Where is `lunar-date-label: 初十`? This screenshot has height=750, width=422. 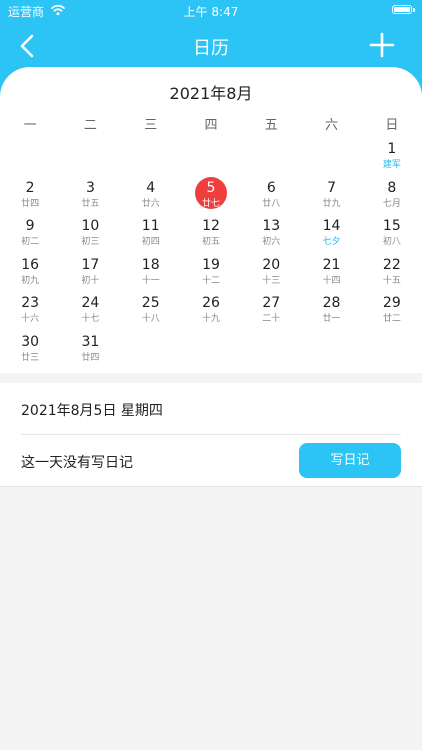 lunar-date-label: 初十 is located at coordinates (90, 280).